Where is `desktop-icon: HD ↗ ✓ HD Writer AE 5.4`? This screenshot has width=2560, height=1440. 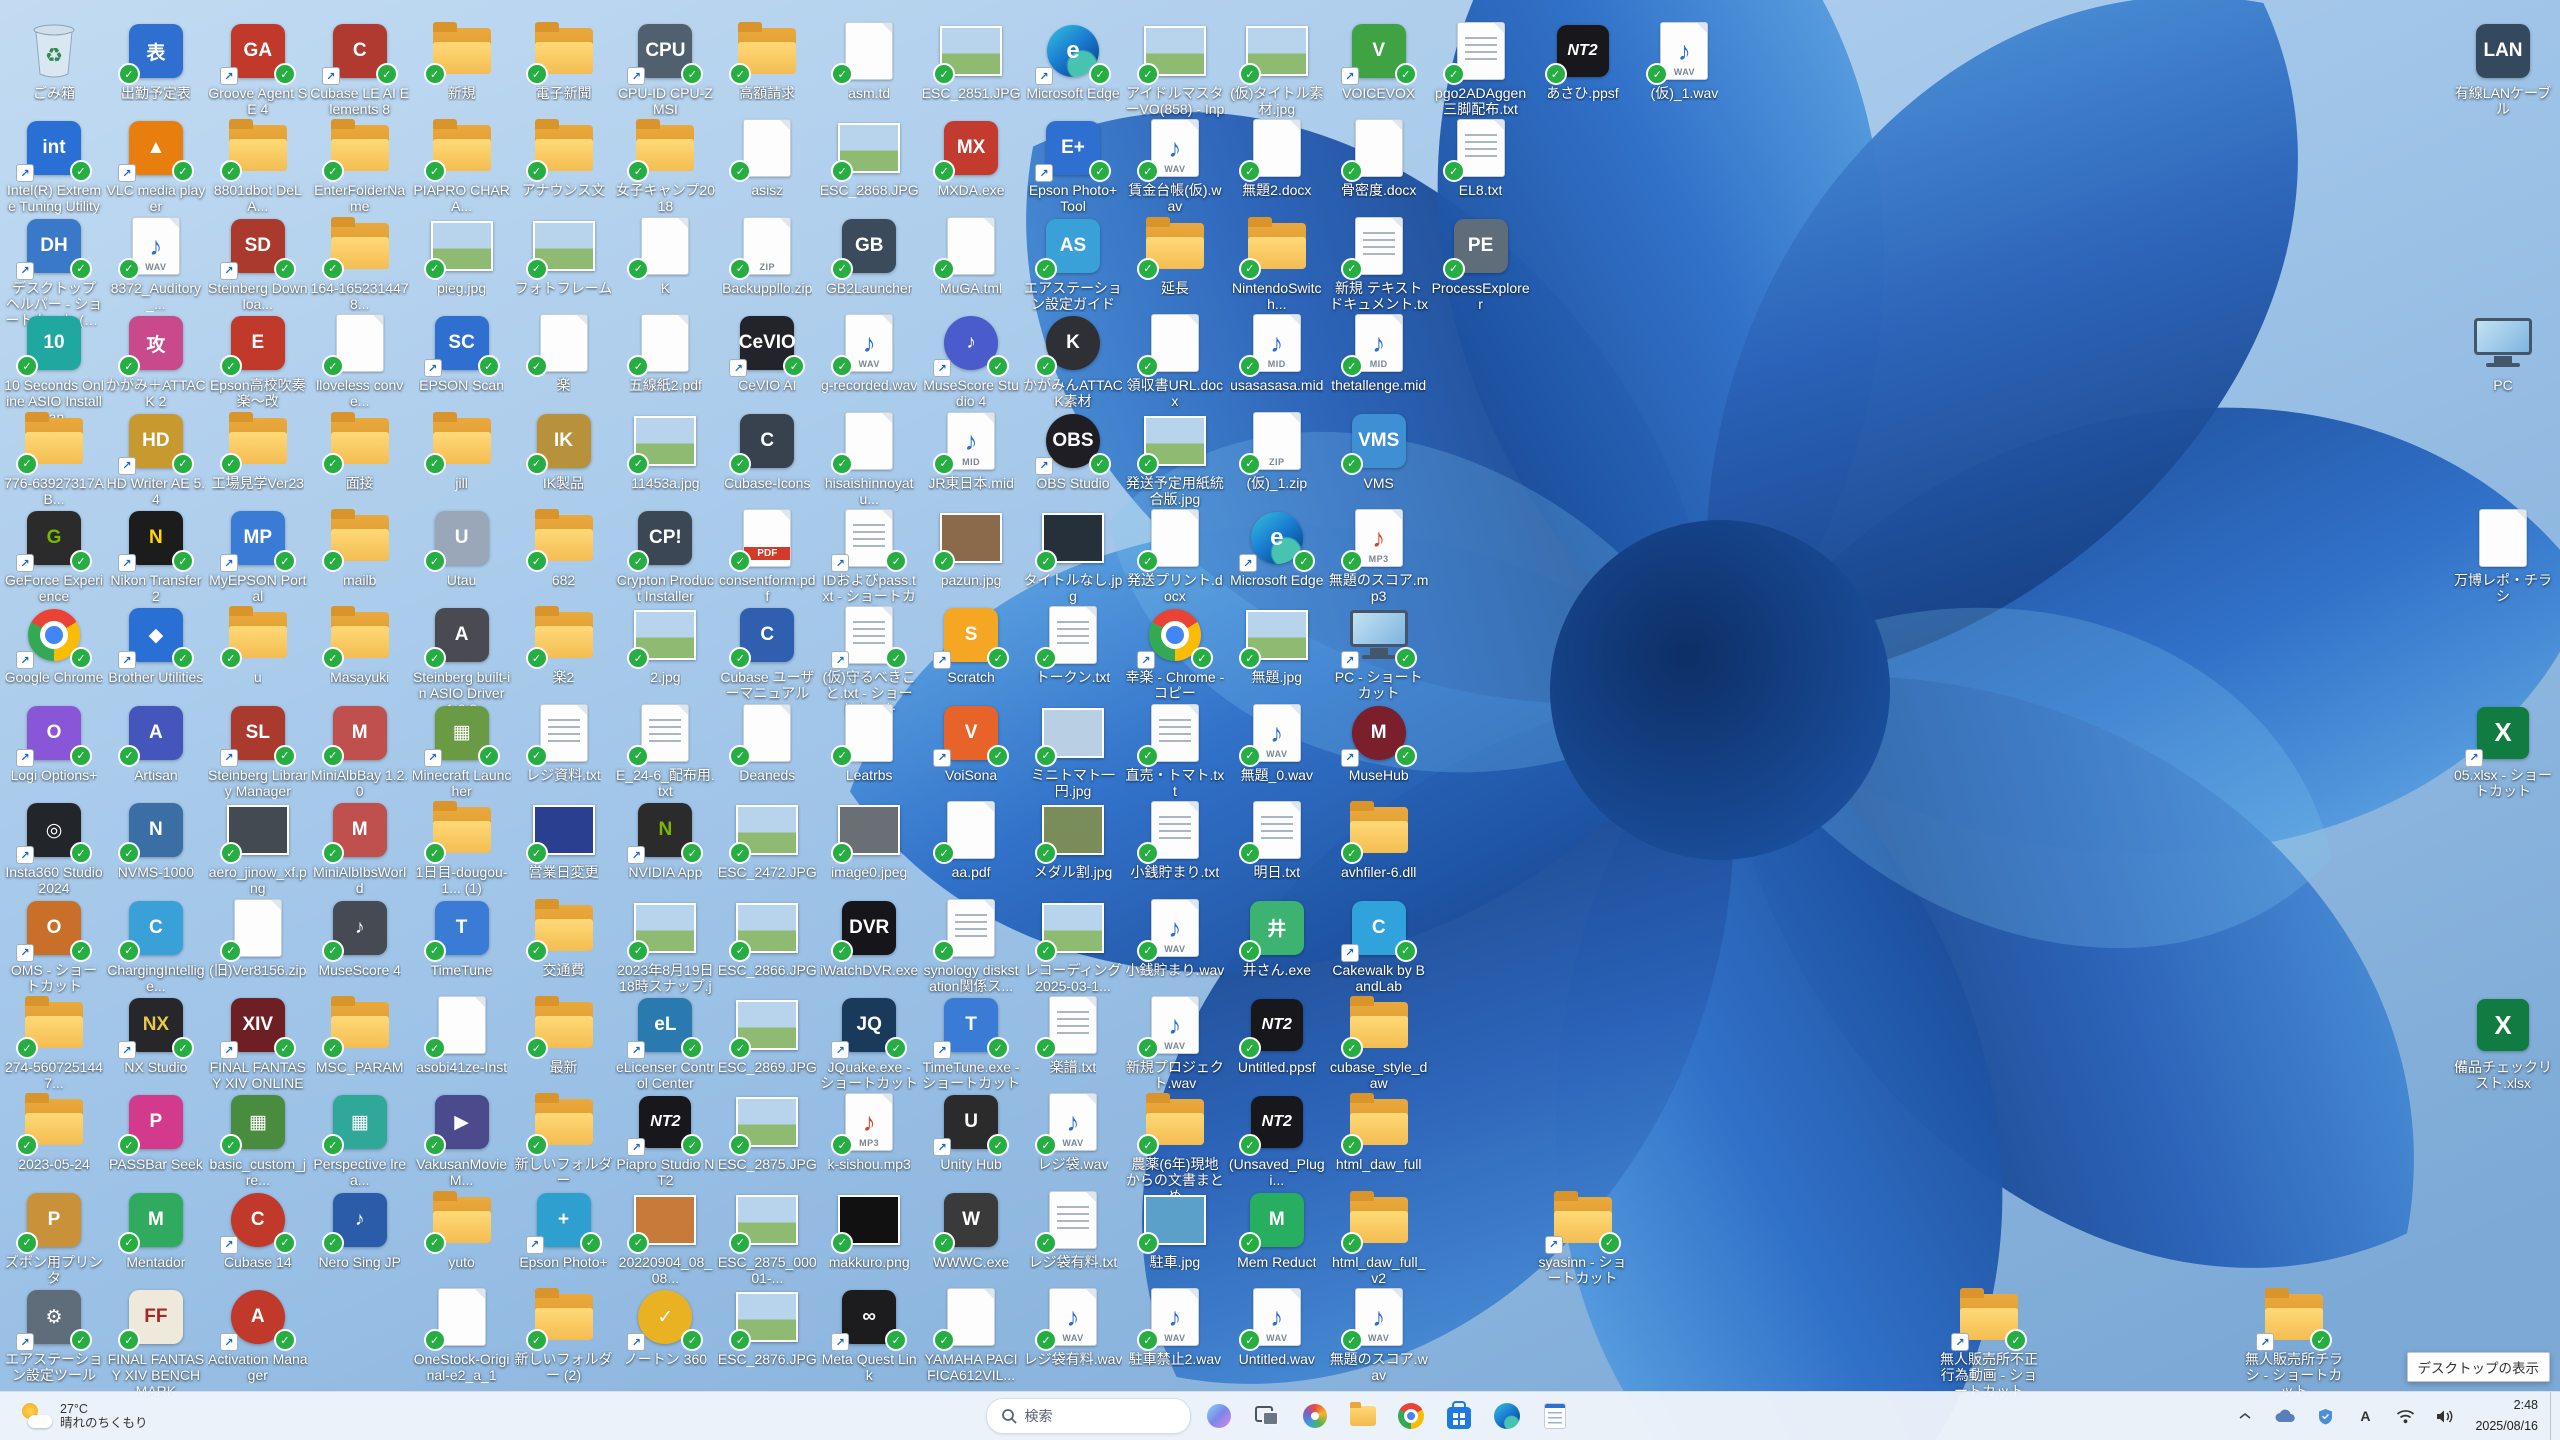
desktop-icon: HD ↗ ✓ HD Writer AE 5.4 is located at coordinates (156, 458).